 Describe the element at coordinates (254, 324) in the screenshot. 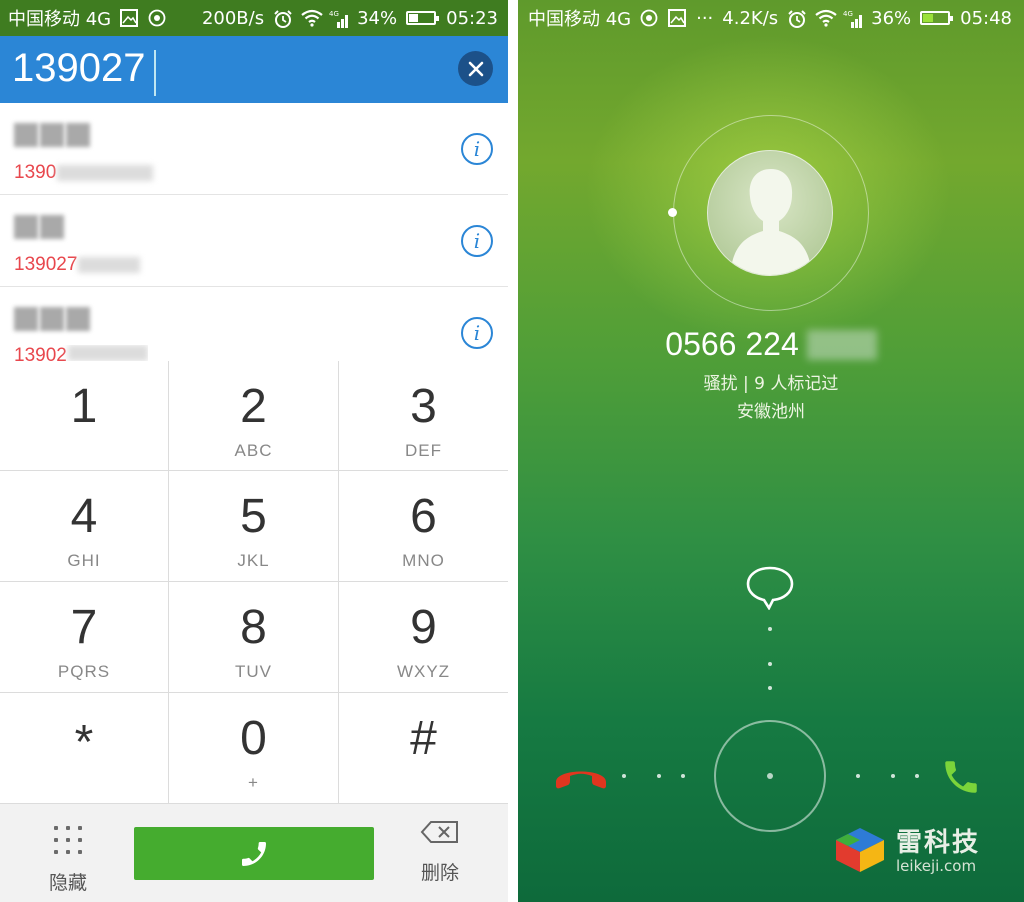

I see `contact-row: 13902 i` at that location.